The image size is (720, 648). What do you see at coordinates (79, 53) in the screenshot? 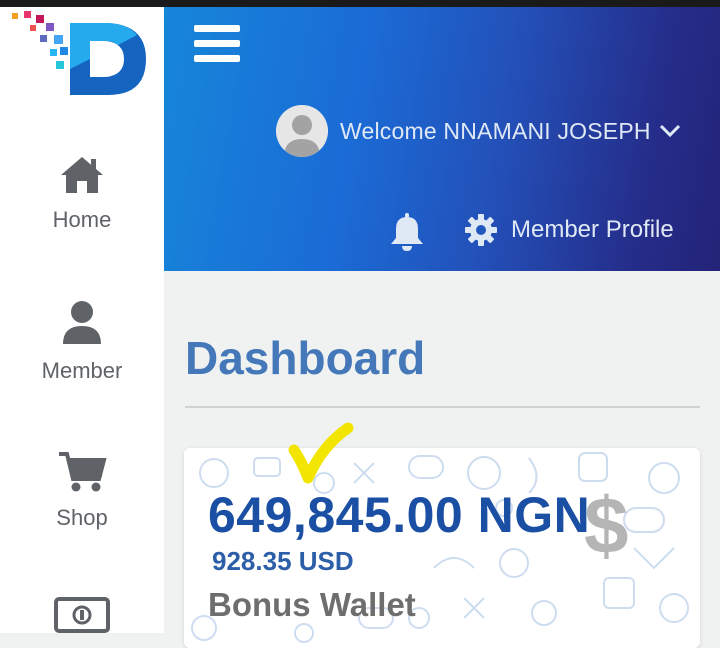
I see `logo` at bounding box center [79, 53].